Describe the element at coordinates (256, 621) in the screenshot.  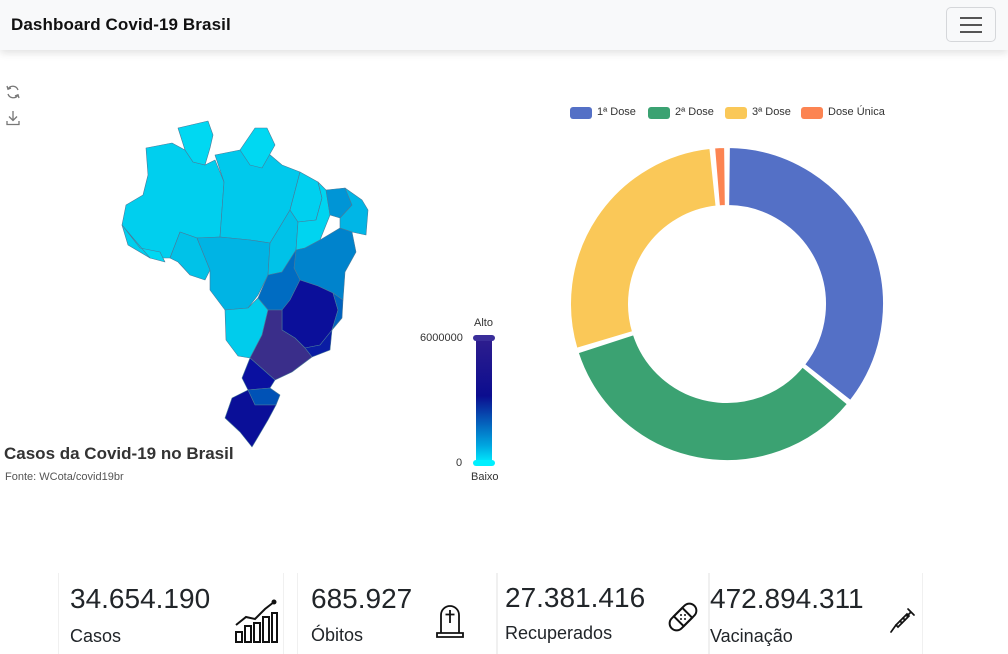
I see `bar-chart-icon` at that location.